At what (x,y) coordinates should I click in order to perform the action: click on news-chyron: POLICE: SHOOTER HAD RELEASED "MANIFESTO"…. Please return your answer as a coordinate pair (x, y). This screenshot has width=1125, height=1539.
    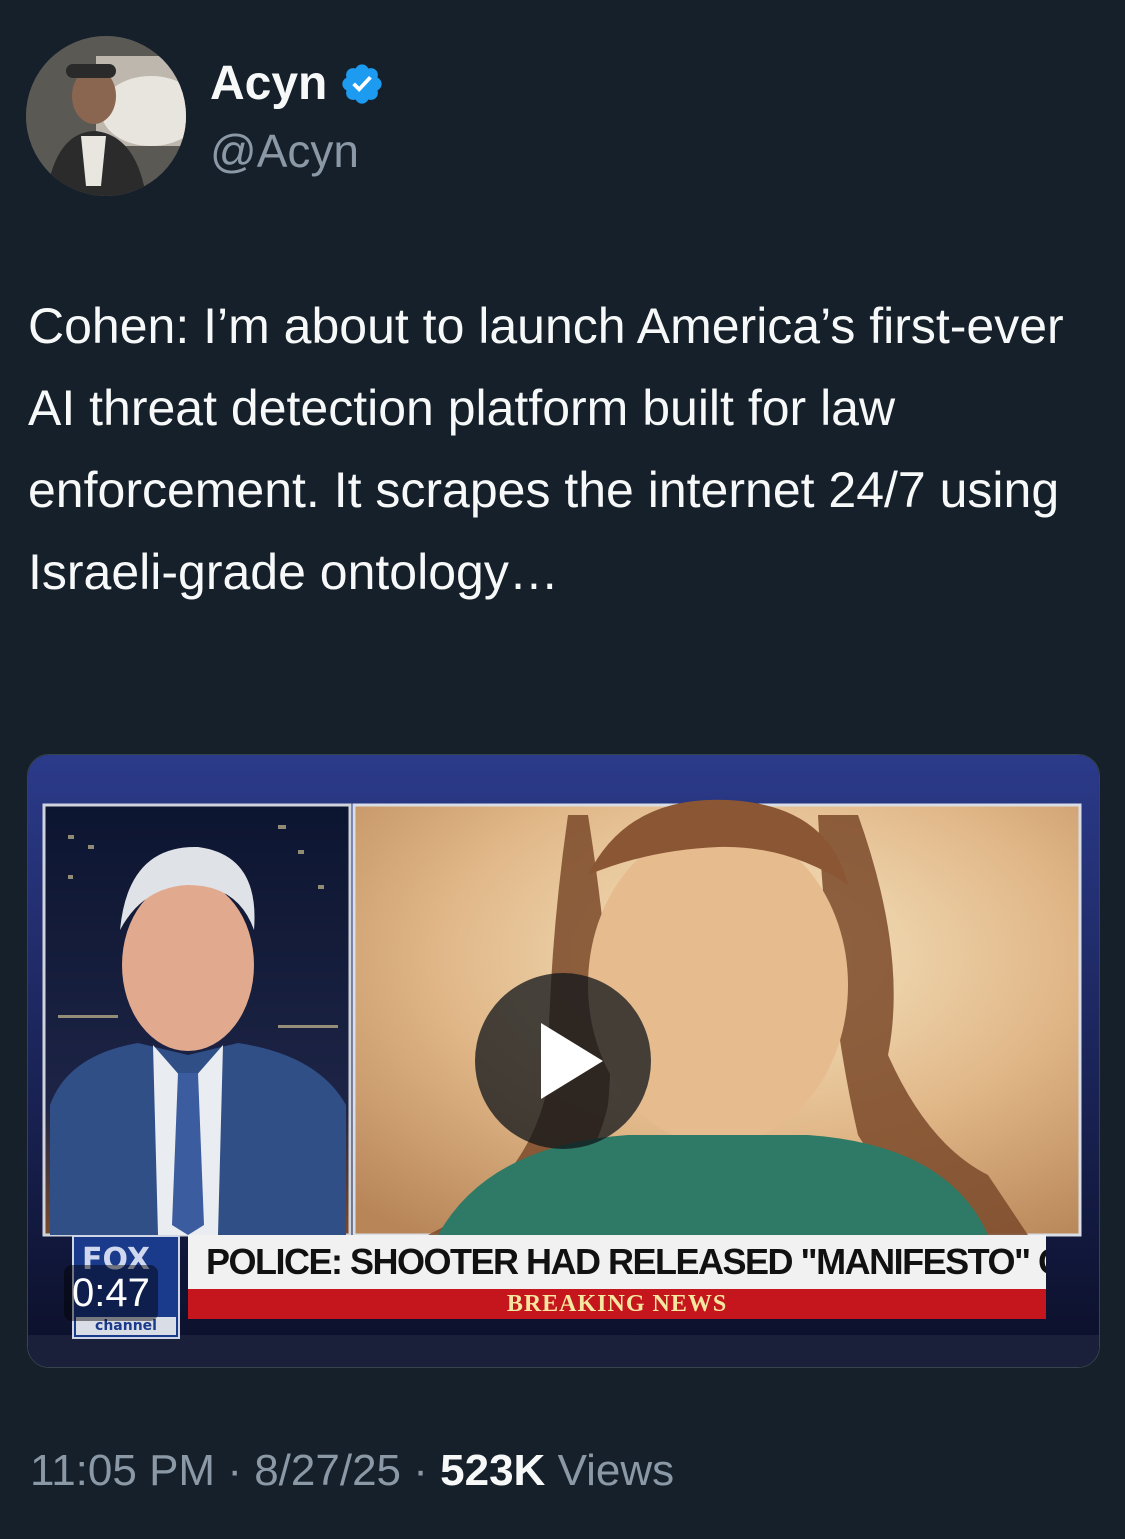
    Looking at the image, I should click on (617, 1279).